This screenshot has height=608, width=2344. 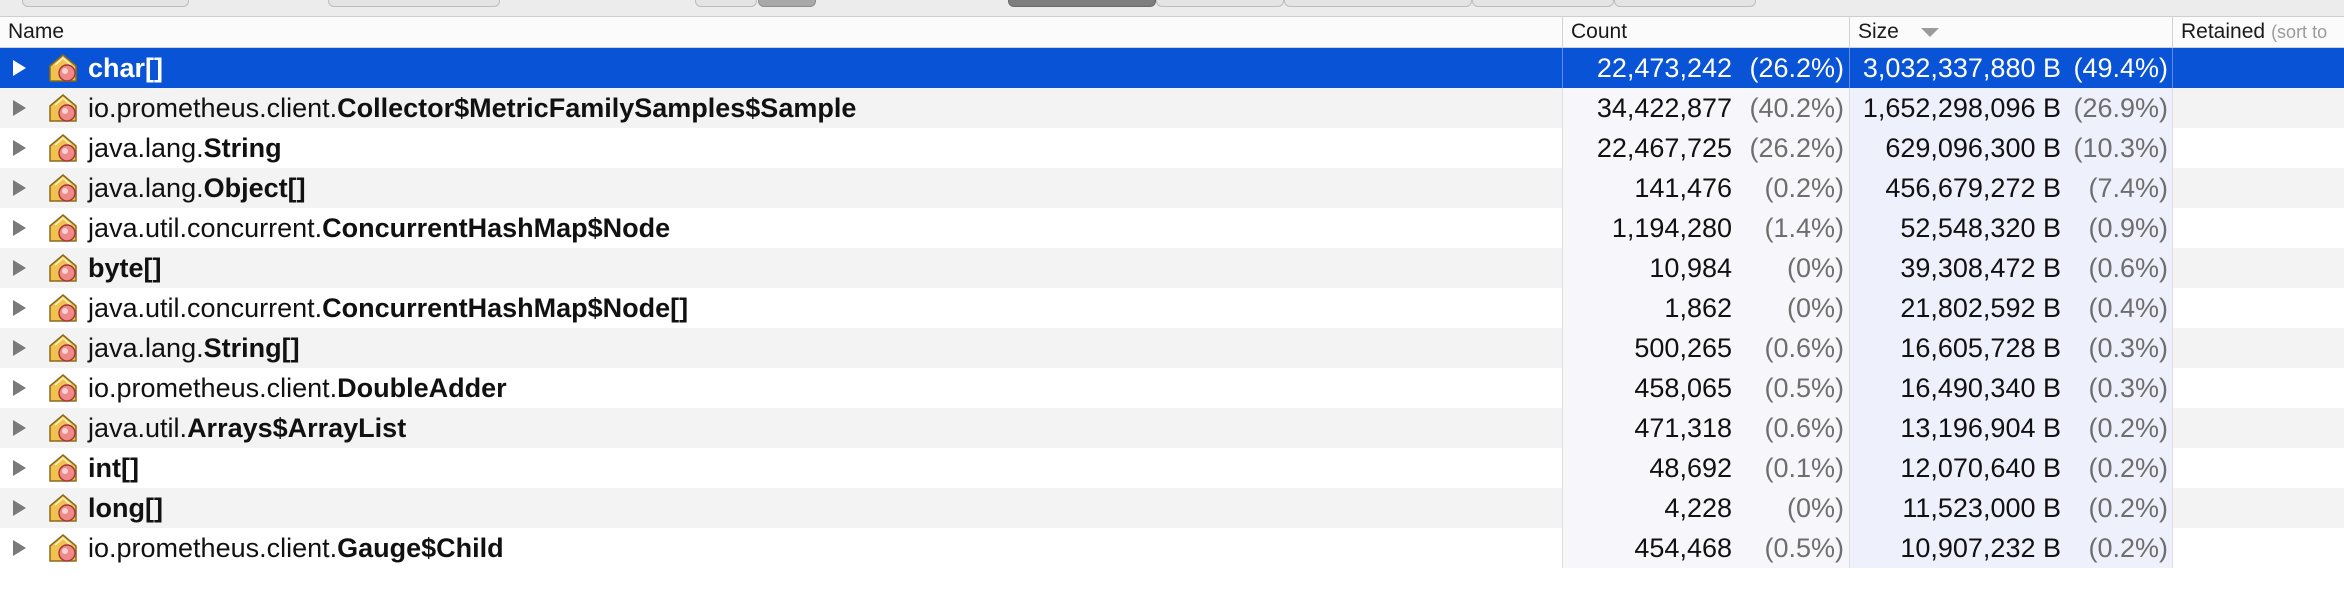 What do you see at coordinates (1980, 388) in the screenshot?
I see `shallow-size: 16,490,340 B` at bounding box center [1980, 388].